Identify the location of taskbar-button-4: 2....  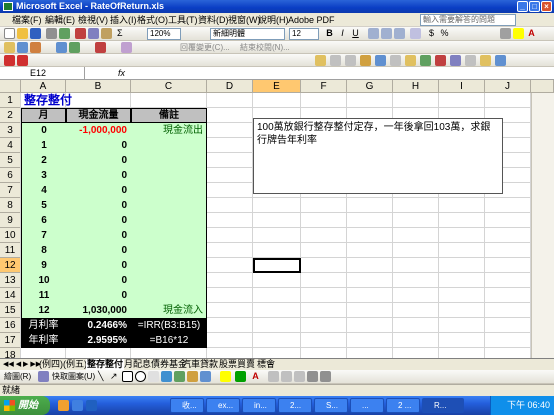
(295, 405).